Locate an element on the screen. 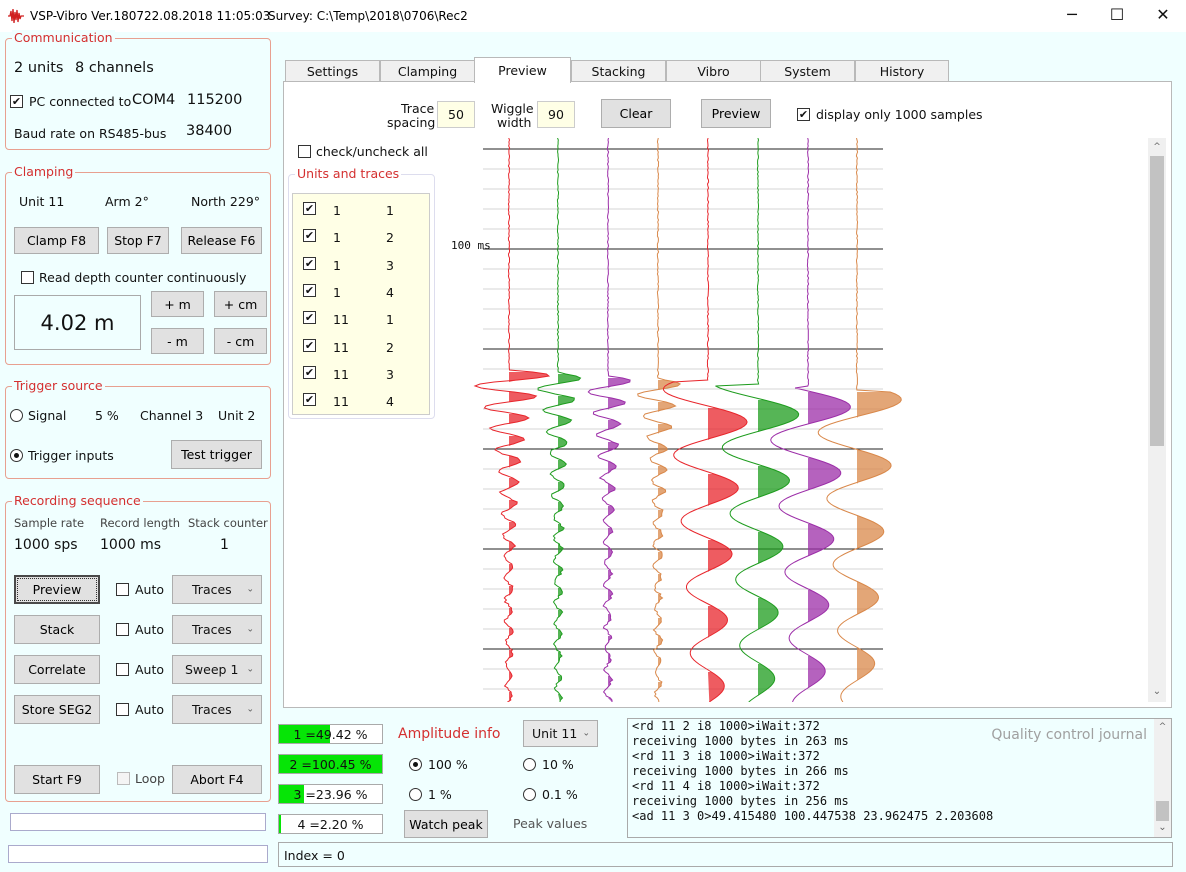 The image size is (1186, 872). amplitude-bar-4: 4 =2.20 % is located at coordinates (330, 824).